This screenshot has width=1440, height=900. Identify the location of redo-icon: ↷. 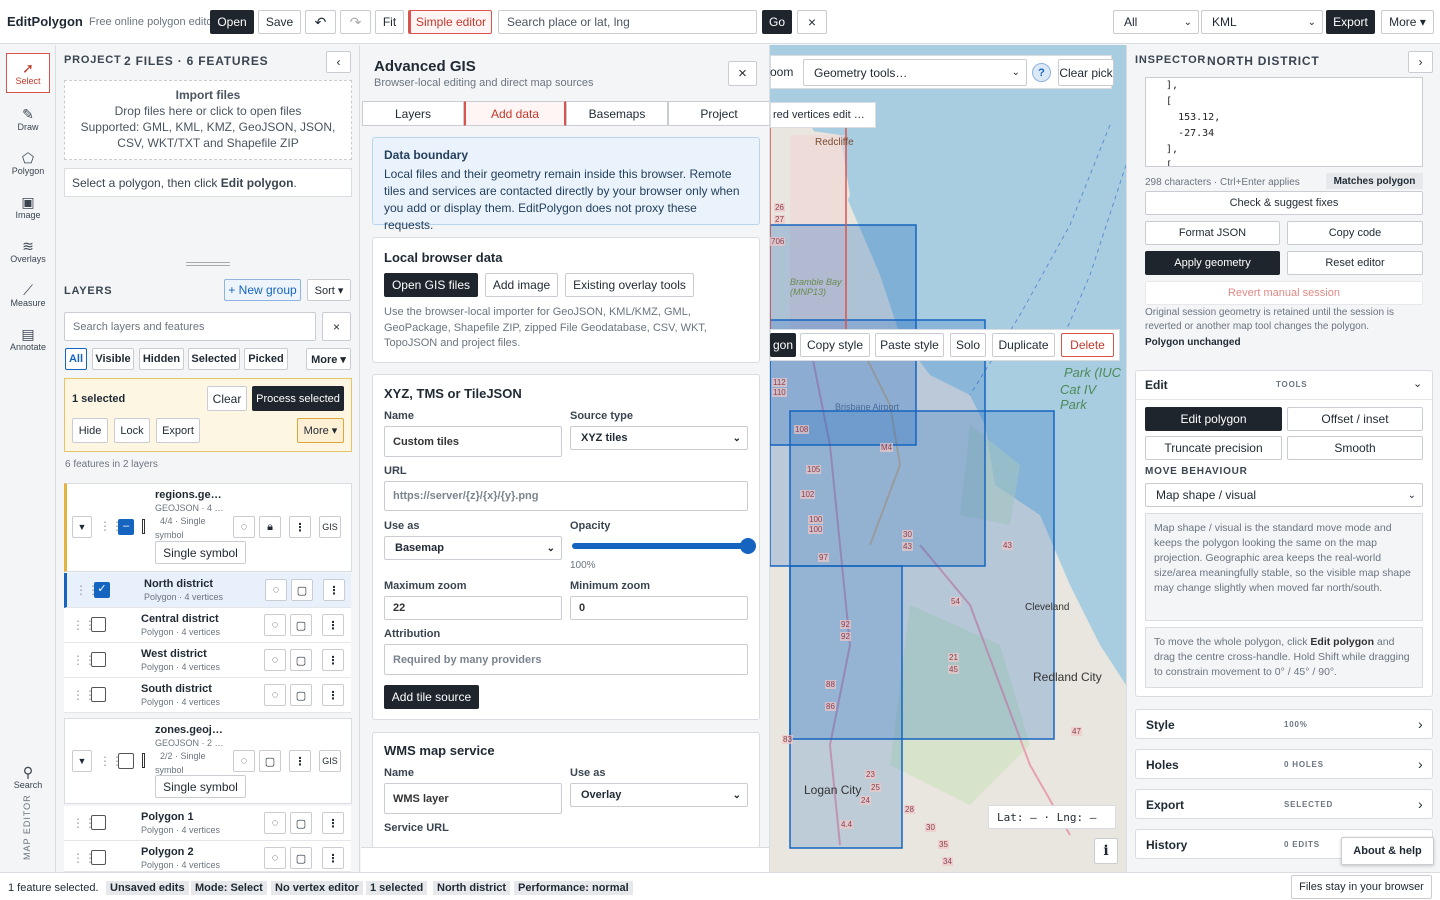
(355, 22).